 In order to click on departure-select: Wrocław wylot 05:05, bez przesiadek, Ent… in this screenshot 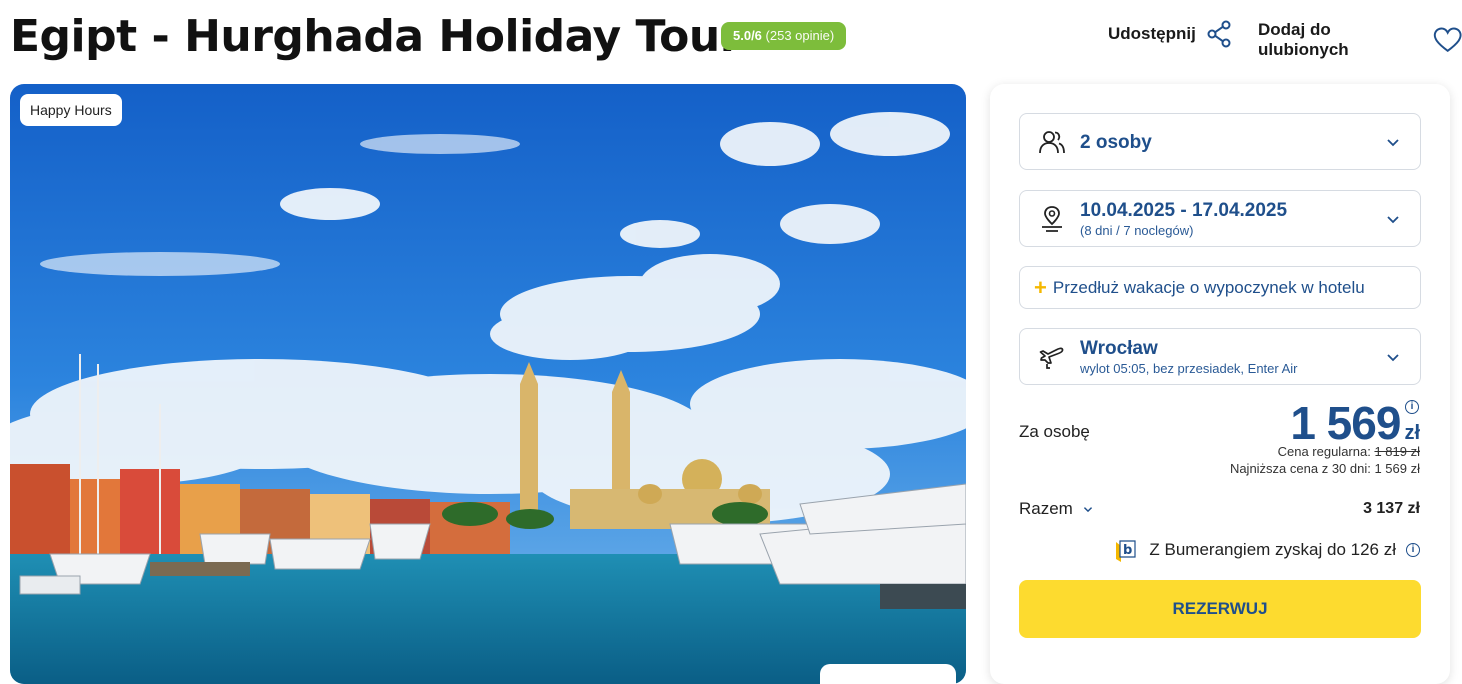, I will do `click(1220, 356)`.